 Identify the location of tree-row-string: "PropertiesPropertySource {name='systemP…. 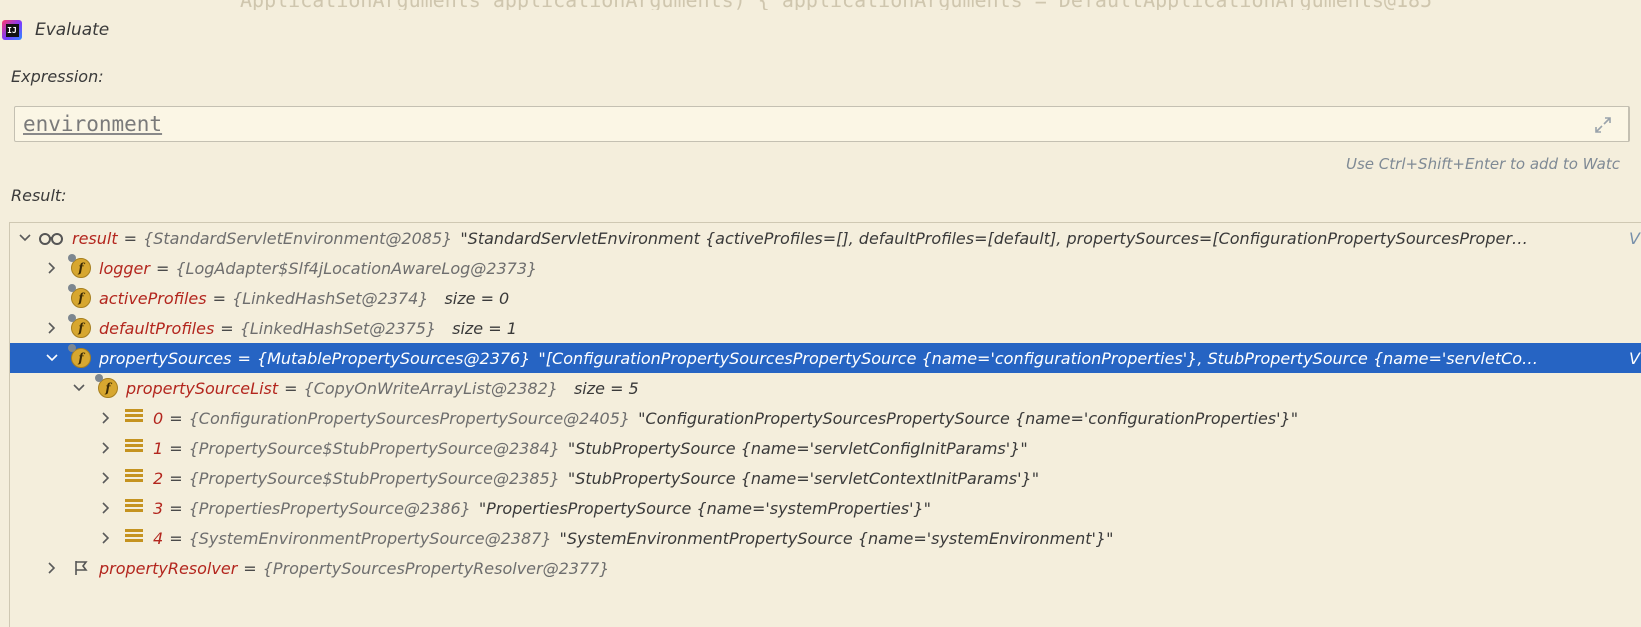
(705, 508).